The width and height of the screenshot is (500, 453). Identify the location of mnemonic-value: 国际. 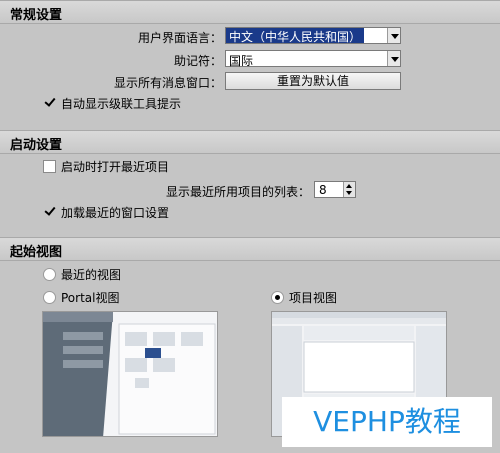
(241, 61).